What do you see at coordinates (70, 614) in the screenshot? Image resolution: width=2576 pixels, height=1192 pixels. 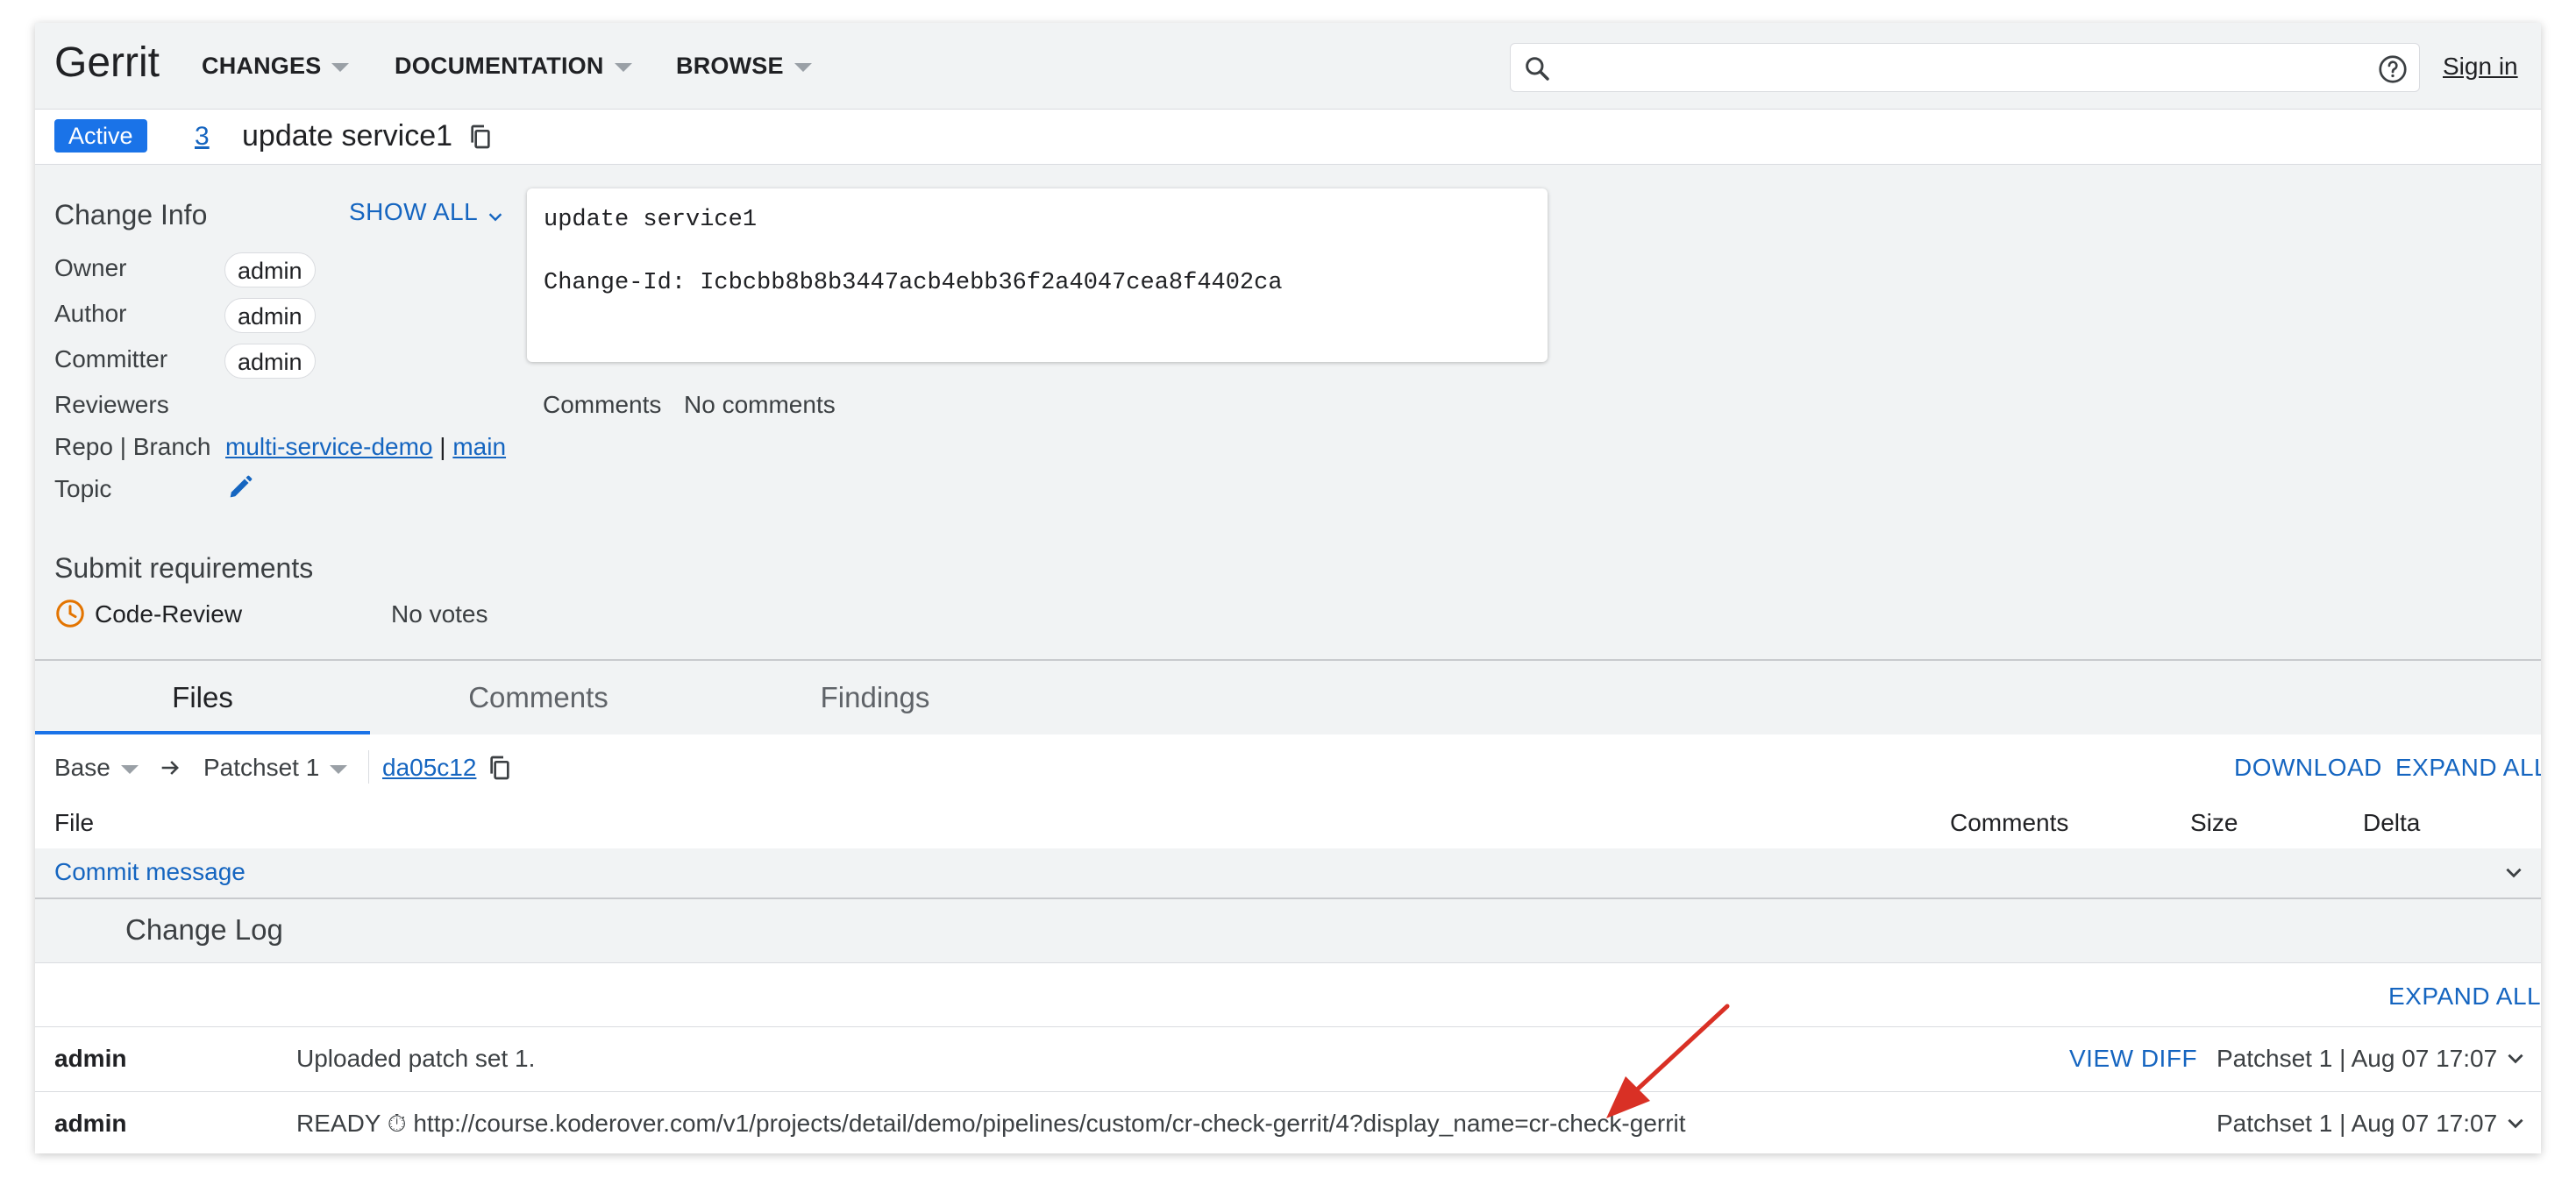 I see `clock-icon` at bounding box center [70, 614].